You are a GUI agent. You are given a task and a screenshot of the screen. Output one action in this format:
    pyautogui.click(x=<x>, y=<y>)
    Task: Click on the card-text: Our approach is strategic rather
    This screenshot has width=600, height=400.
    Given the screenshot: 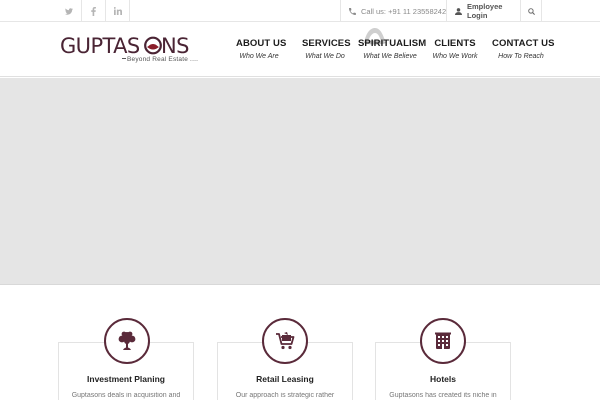 What is the action you would take?
    pyautogui.click(x=285, y=395)
    